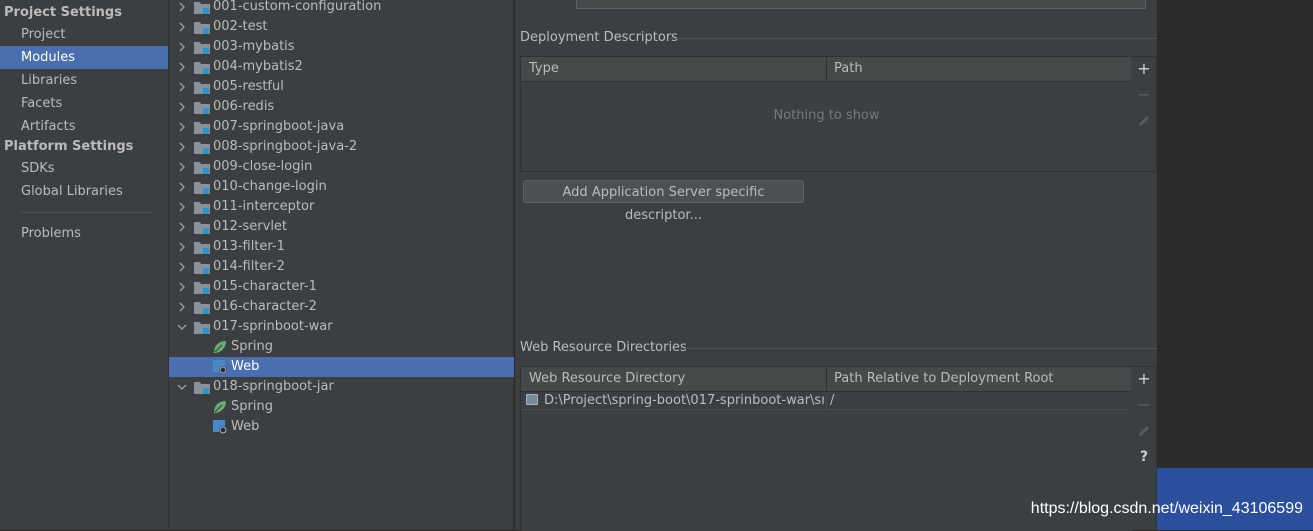 This screenshot has width=1313, height=531. What do you see at coordinates (341, 307) in the screenshot?
I see `tree-row-module: 016-character-2` at bounding box center [341, 307].